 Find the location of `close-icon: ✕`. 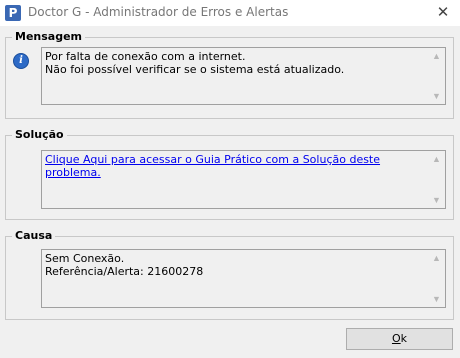

close-icon: ✕ is located at coordinates (443, 12).